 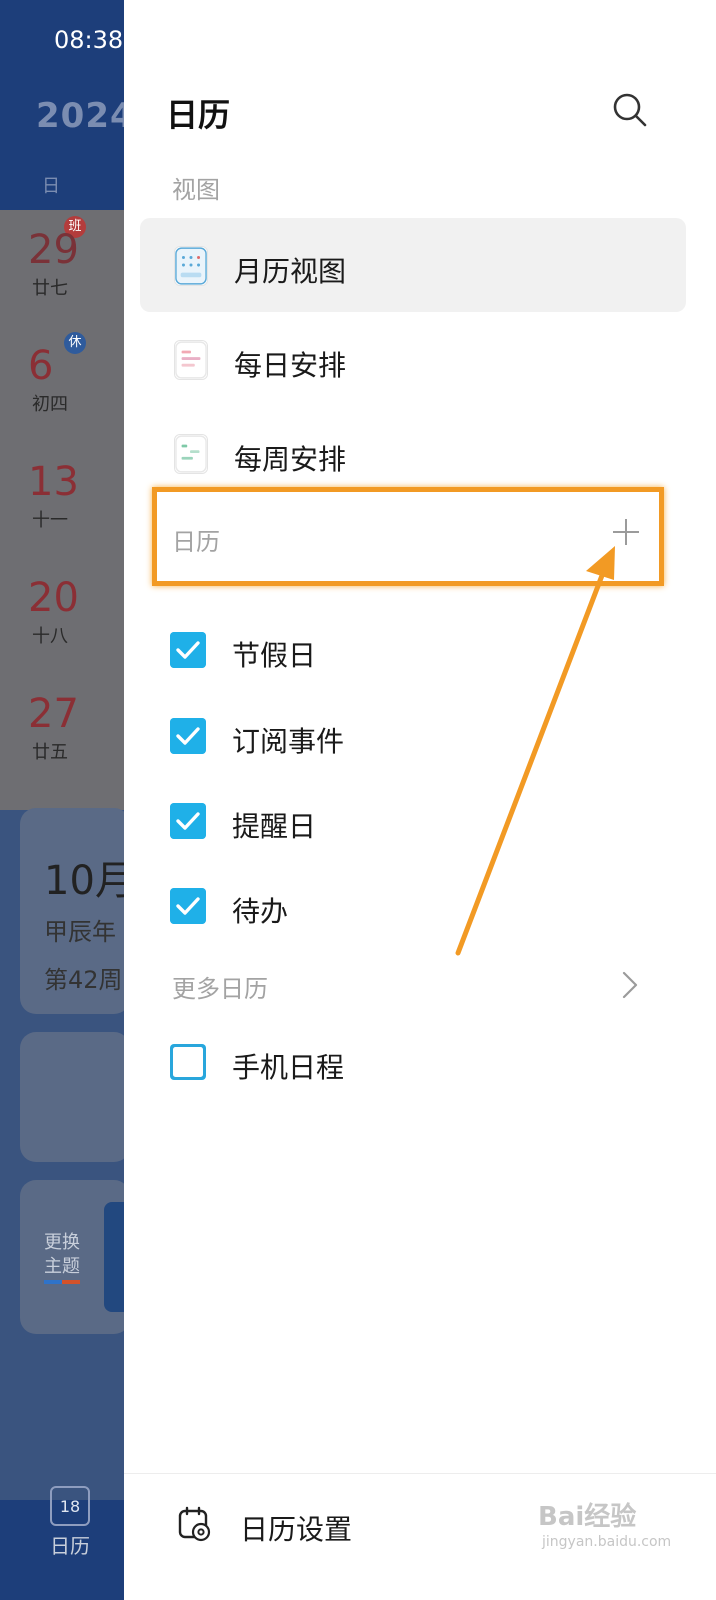 I want to click on day-number: 27, so click(x=53, y=714).